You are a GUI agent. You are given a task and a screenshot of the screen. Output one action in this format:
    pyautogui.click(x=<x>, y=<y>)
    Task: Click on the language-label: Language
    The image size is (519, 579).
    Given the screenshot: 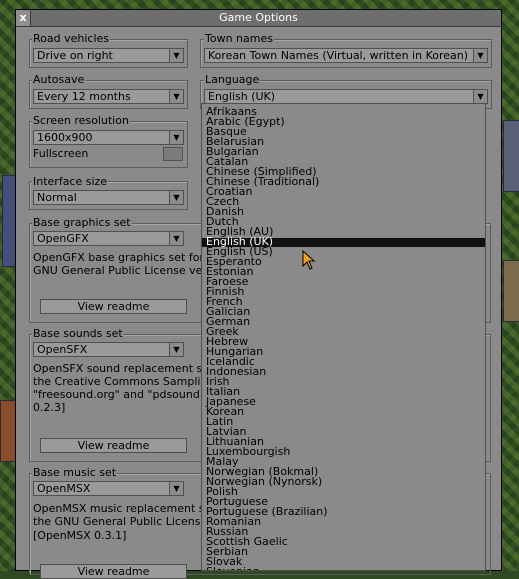 What is the action you would take?
    pyautogui.click(x=232, y=79)
    